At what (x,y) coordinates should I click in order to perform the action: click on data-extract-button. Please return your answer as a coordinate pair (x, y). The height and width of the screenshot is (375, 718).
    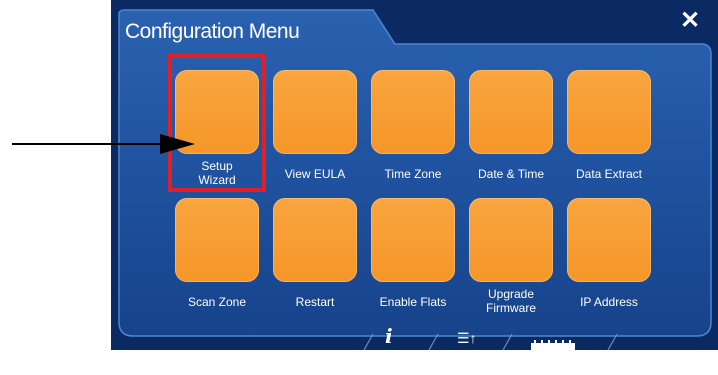
    Looking at the image, I should click on (609, 112).